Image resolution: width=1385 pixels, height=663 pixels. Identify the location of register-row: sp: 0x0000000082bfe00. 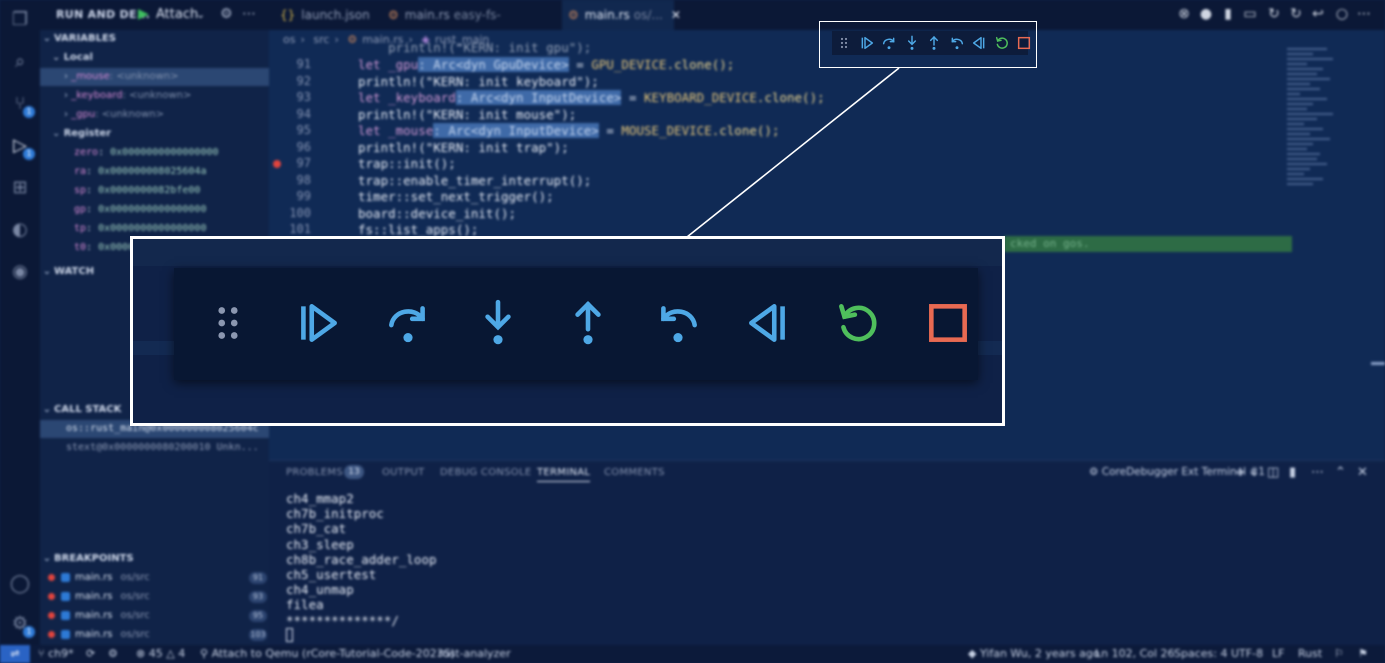
(171, 191).